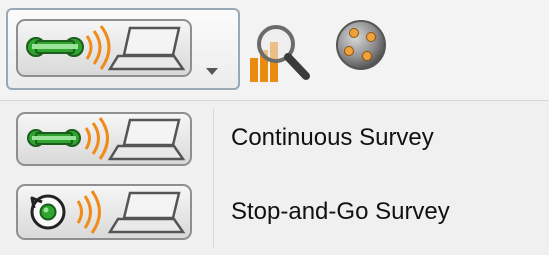 This screenshot has height=255, width=549. Describe the element at coordinates (274, 100) in the screenshot. I see `menu-divider` at that location.